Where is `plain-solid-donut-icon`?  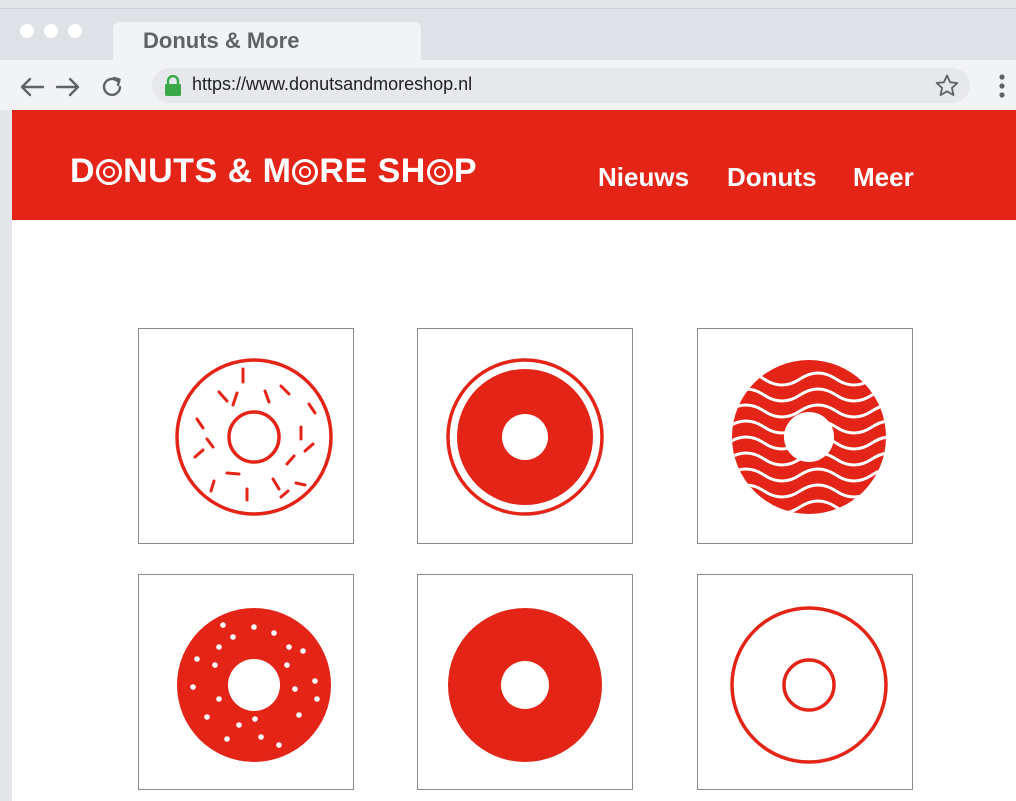 plain-solid-donut-icon is located at coordinates (525, 685).